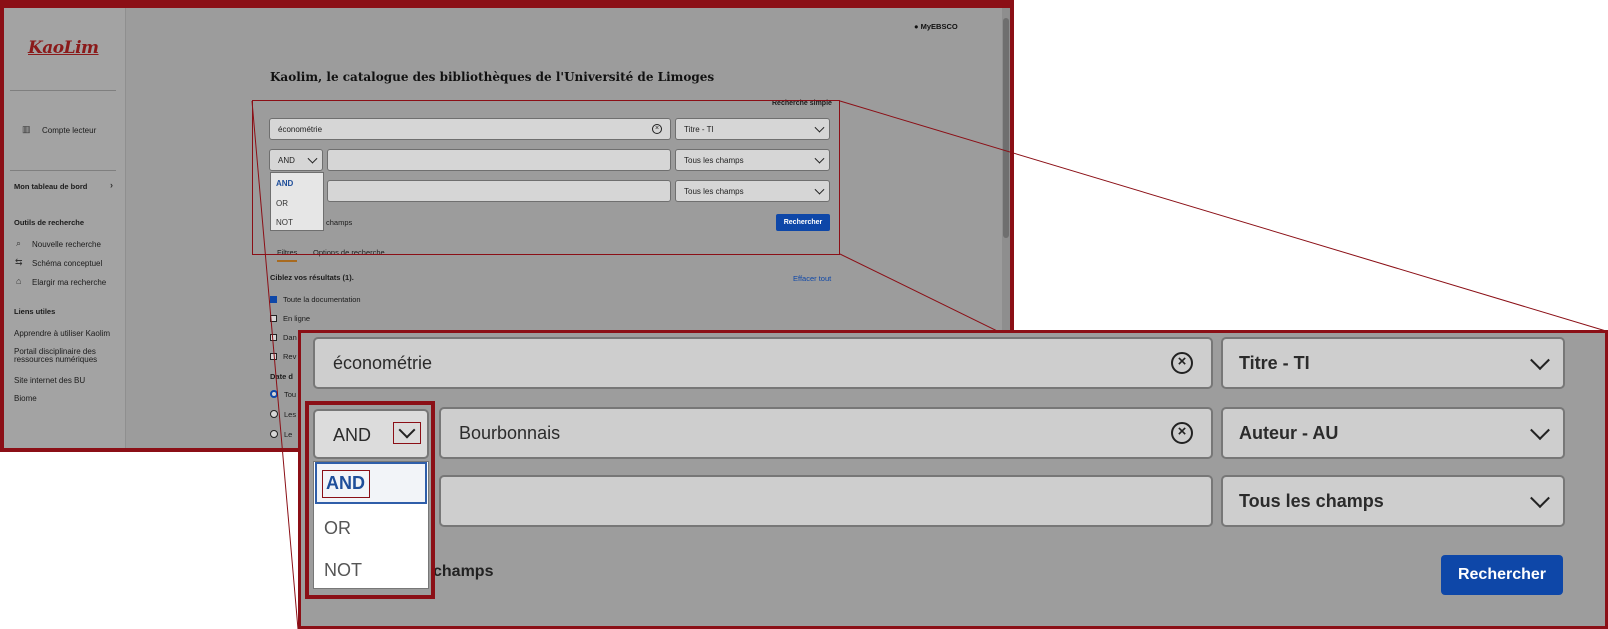 The image size is (1608, 629). Describe the element at coordinates (49, 222) in the screenshot. I see `sidebar-tools-heading: Outils de recherche` at that location.